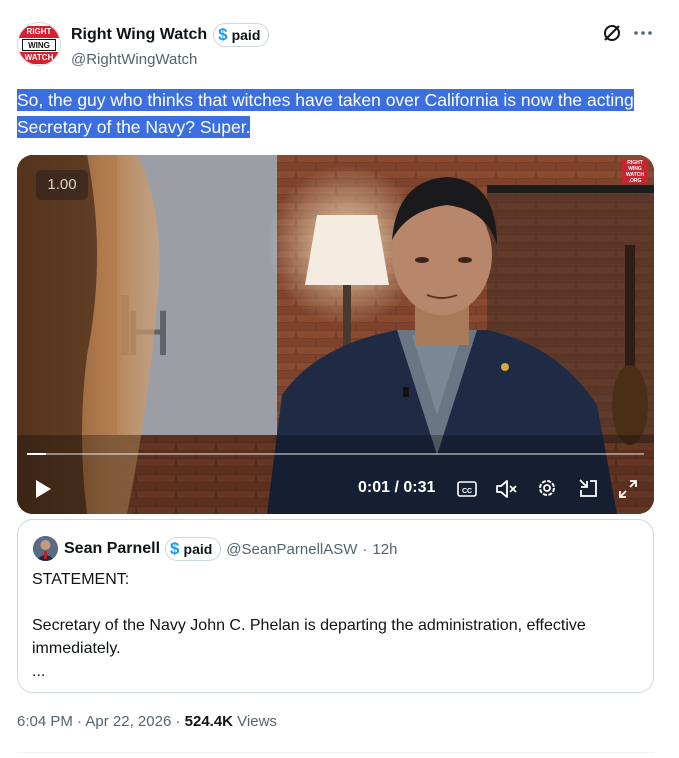 The height and width of the screenshot is (758, 679). I want to click on avatar-line-1: RIGHT, so click(39, 32).